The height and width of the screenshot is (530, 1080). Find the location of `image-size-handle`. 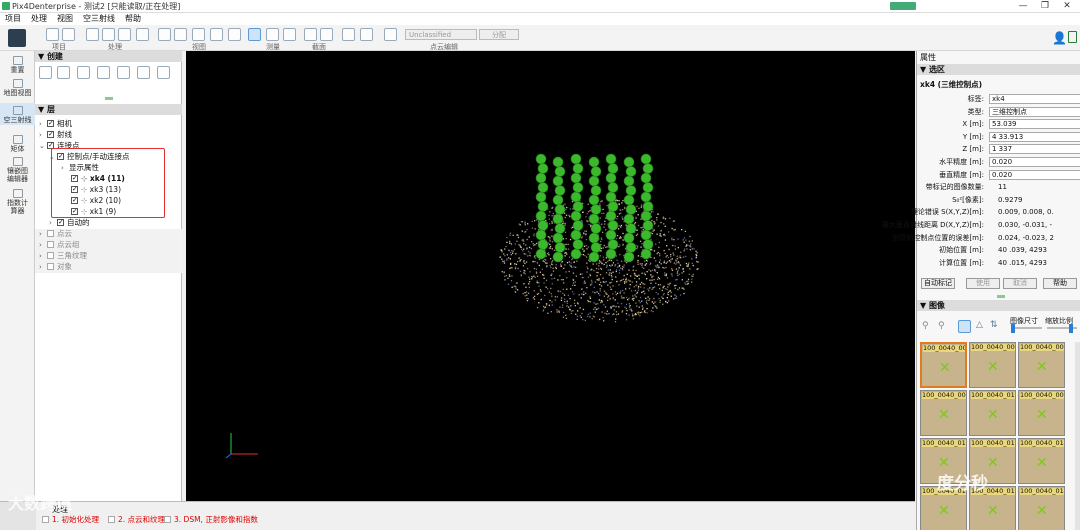

image-size-handle is located at coordinates (1013, 328).